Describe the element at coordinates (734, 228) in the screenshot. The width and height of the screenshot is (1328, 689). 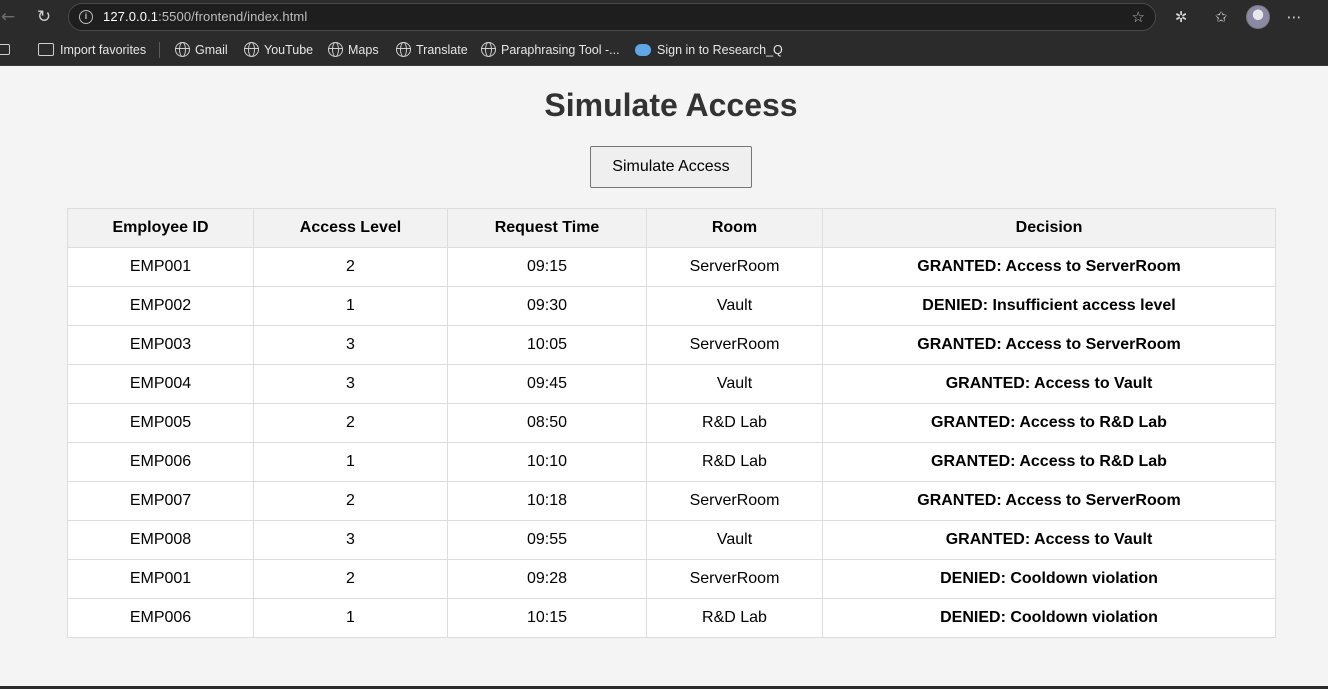
I see `column-header: Room` at that location.